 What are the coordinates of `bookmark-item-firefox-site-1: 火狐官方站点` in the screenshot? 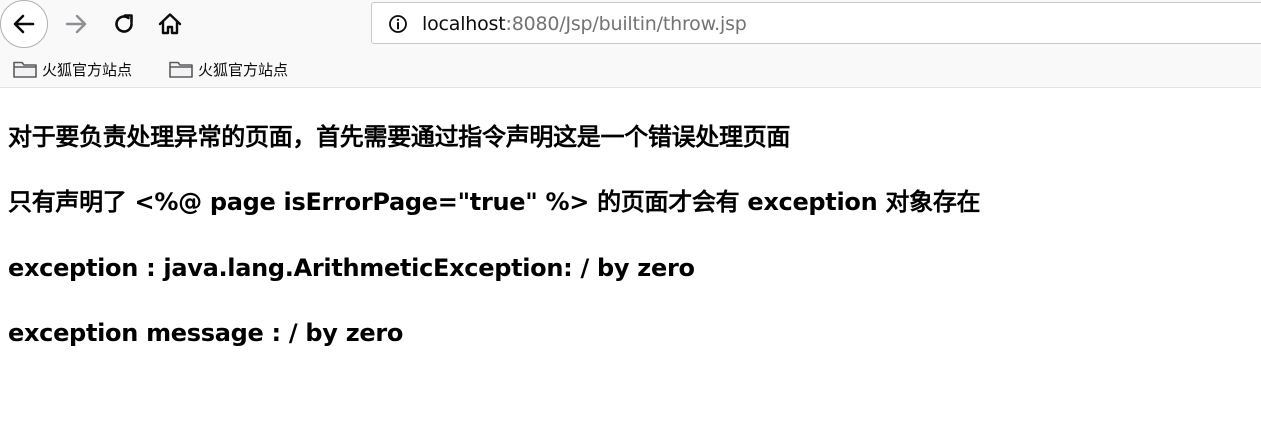 It's located at (72, 69).